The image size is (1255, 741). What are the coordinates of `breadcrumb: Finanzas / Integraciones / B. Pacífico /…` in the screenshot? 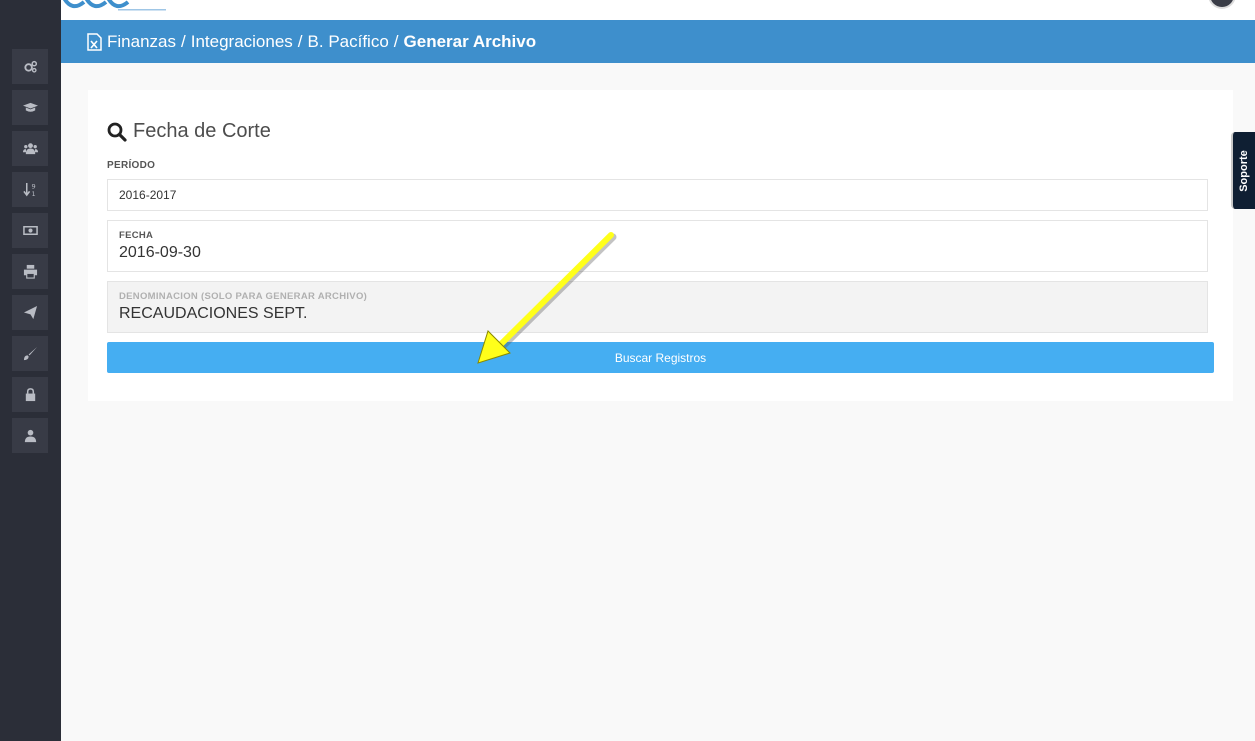 It's located at (658, 41).